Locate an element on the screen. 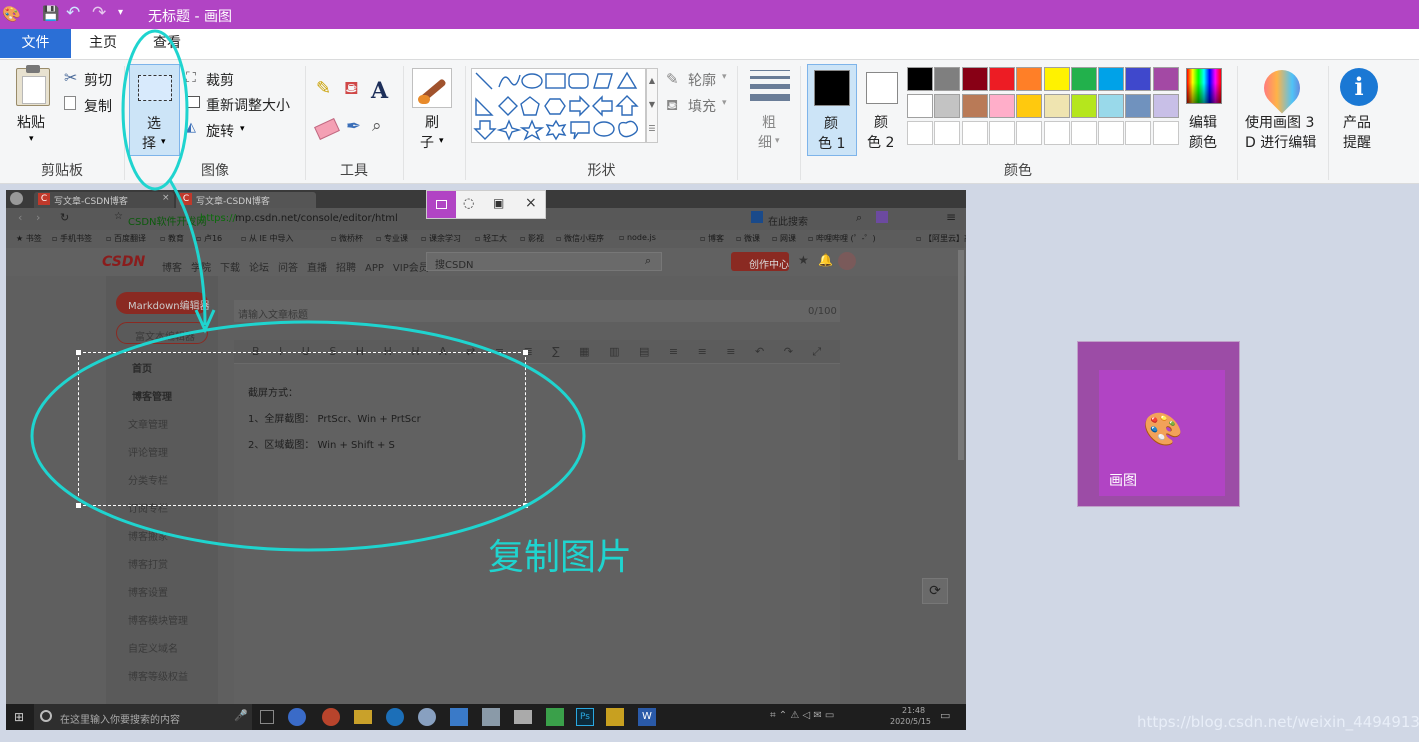  paint-palette-icon: 🎨 is located at coordinates (1163, 429).